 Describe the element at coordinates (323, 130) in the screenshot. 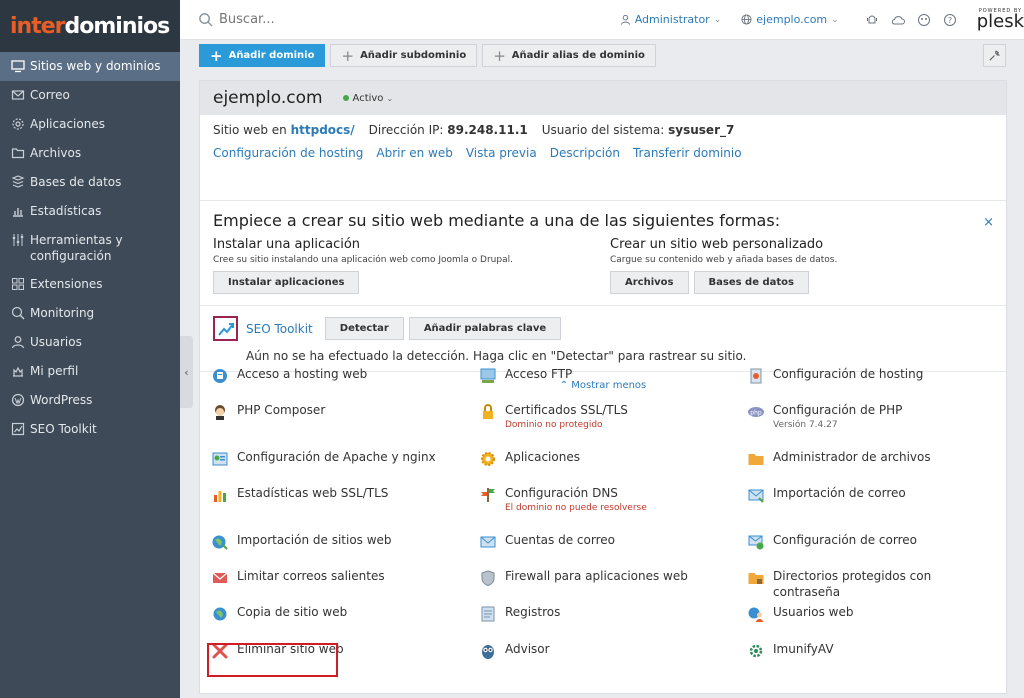

I see `site-dir-link: httpdocs/` at that location.